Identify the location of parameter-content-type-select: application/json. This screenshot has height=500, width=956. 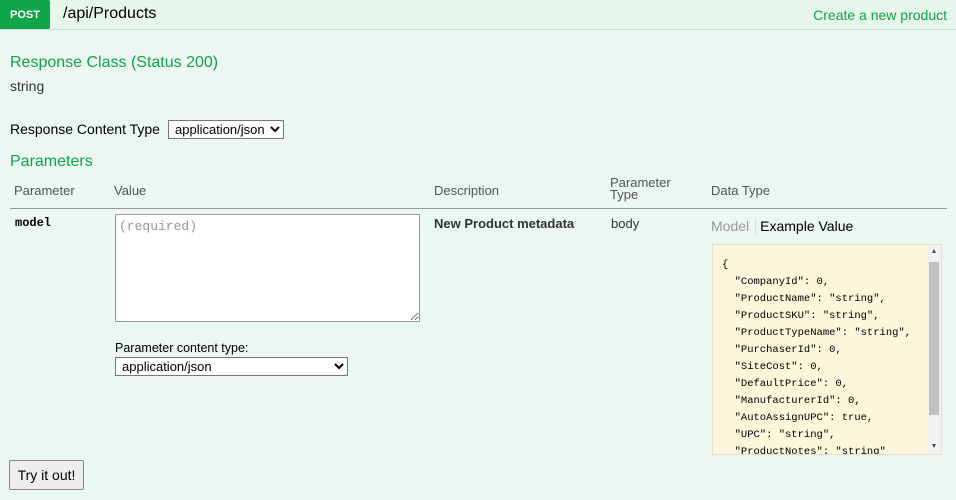
(231, 366).